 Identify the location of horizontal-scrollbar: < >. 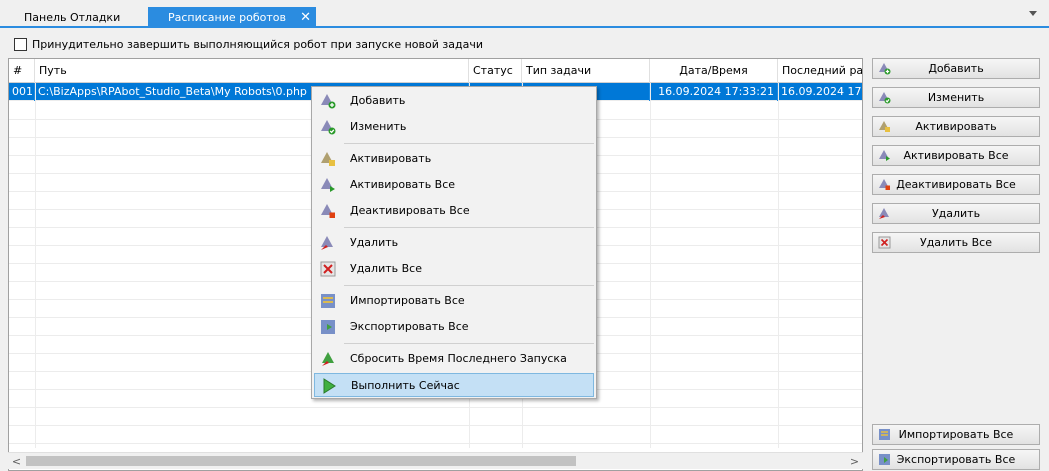
(435, 460).